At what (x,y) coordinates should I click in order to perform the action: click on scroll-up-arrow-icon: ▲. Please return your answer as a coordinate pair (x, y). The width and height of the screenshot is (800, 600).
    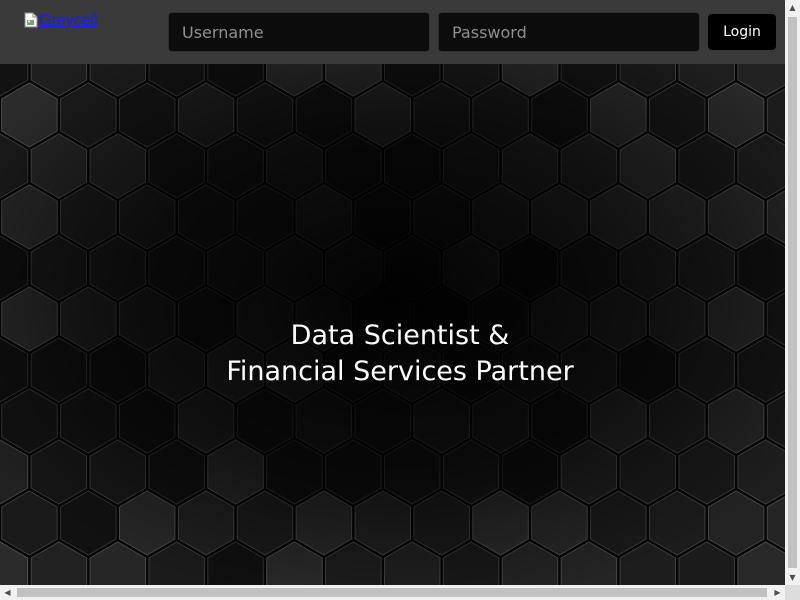
    Looking at the image, I should click on (792, 7).